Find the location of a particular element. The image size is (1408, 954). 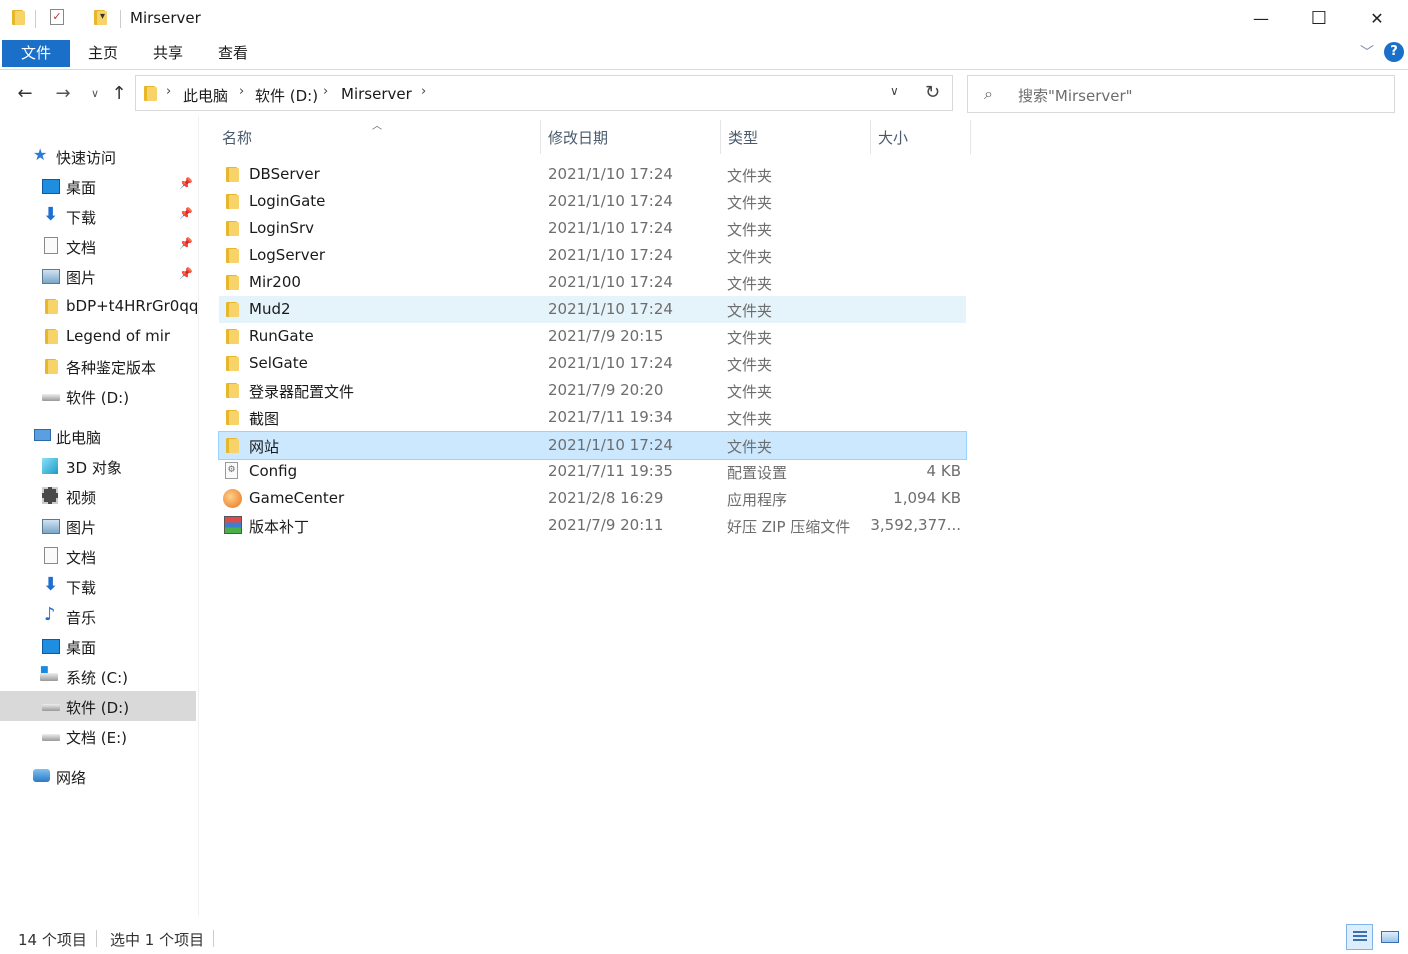

help-icon: ? is located at coordinates (1394, 52).